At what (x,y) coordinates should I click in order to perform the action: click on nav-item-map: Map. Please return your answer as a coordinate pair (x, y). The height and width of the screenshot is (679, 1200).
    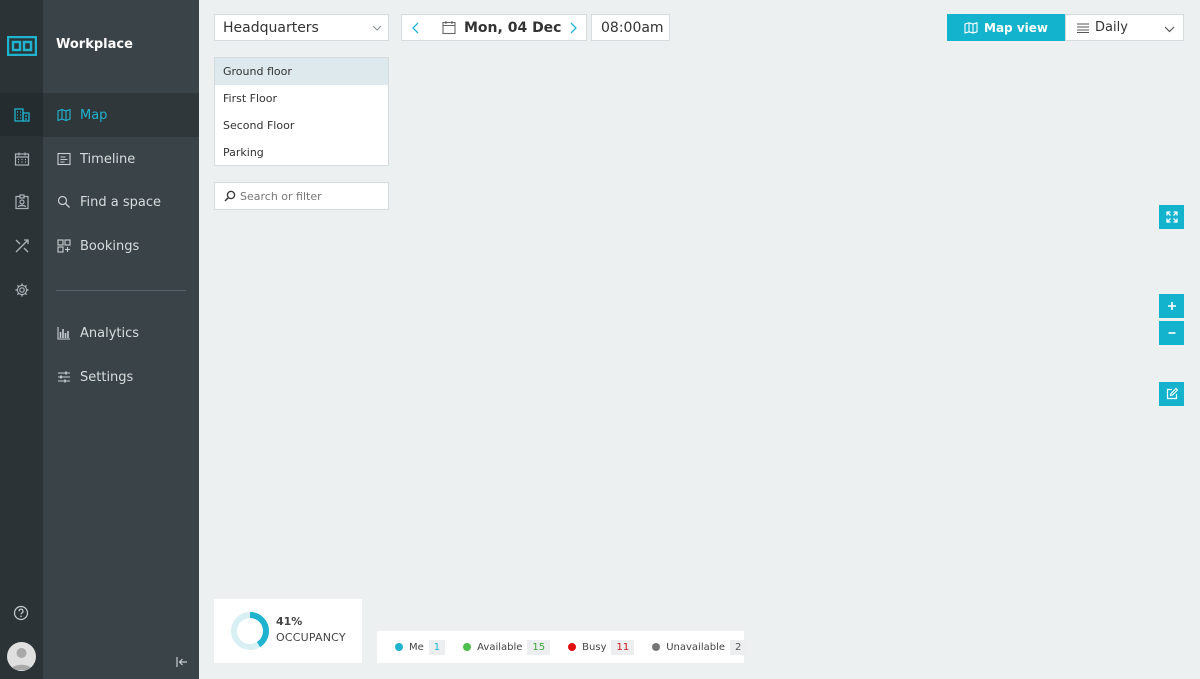
    Looking at the image, I should click on (121, 115).